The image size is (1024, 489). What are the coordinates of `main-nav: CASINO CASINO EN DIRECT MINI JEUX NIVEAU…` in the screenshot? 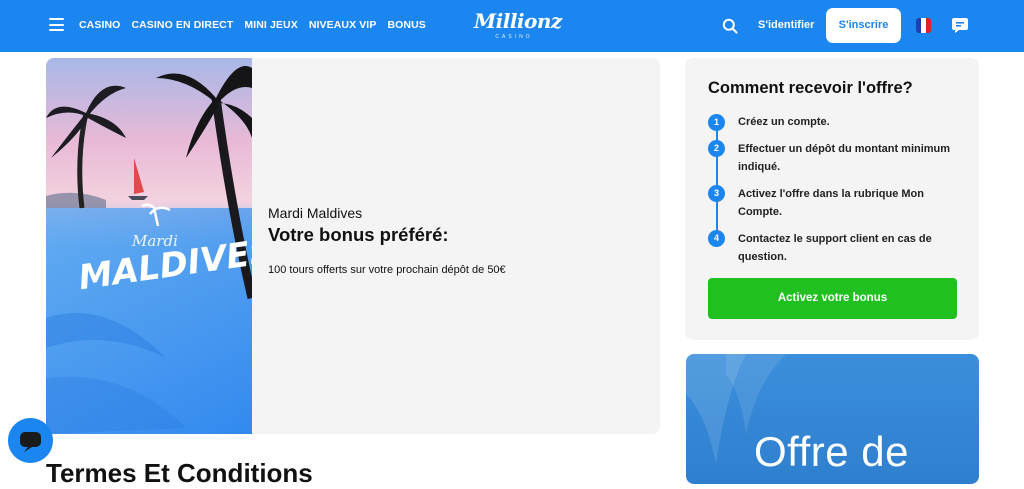 It's located at (252, 25).